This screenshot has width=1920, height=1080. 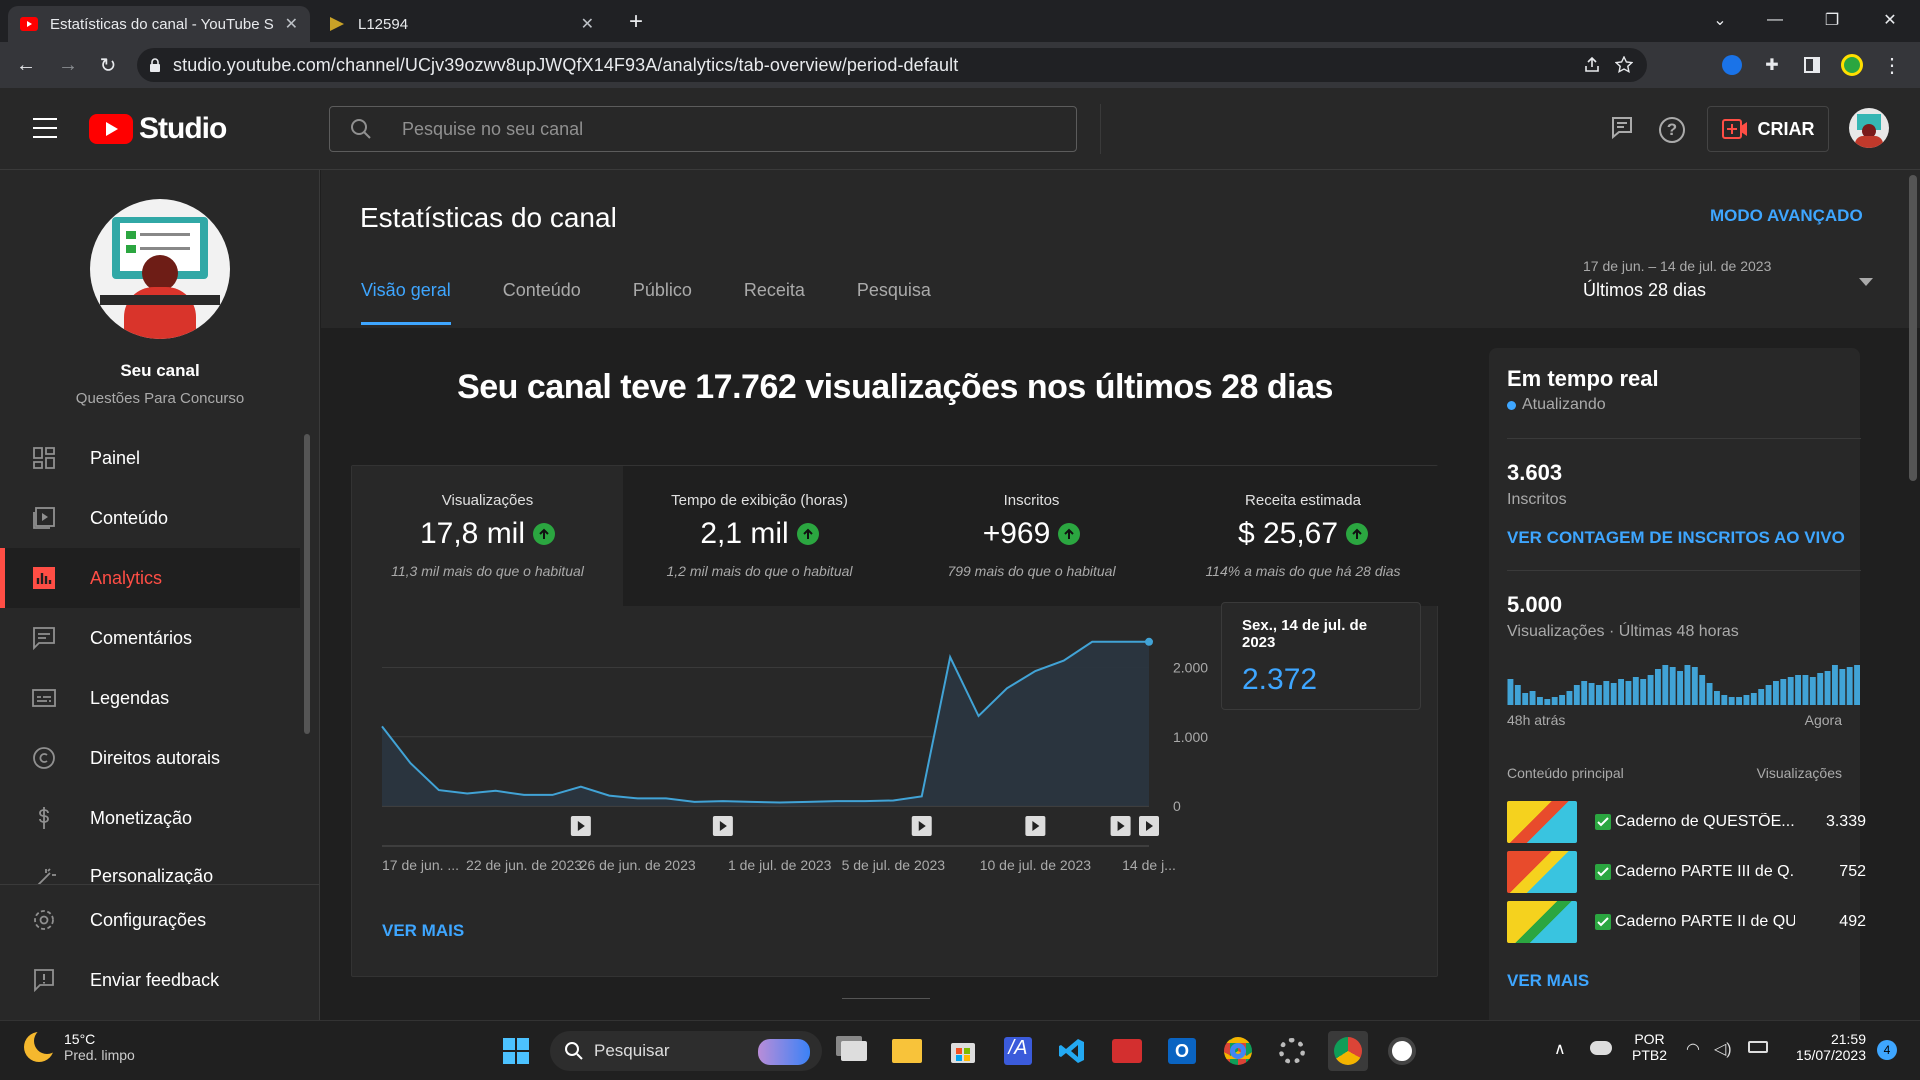 I want to click on outlook-icon: O, so click(x=1182, y=1051).